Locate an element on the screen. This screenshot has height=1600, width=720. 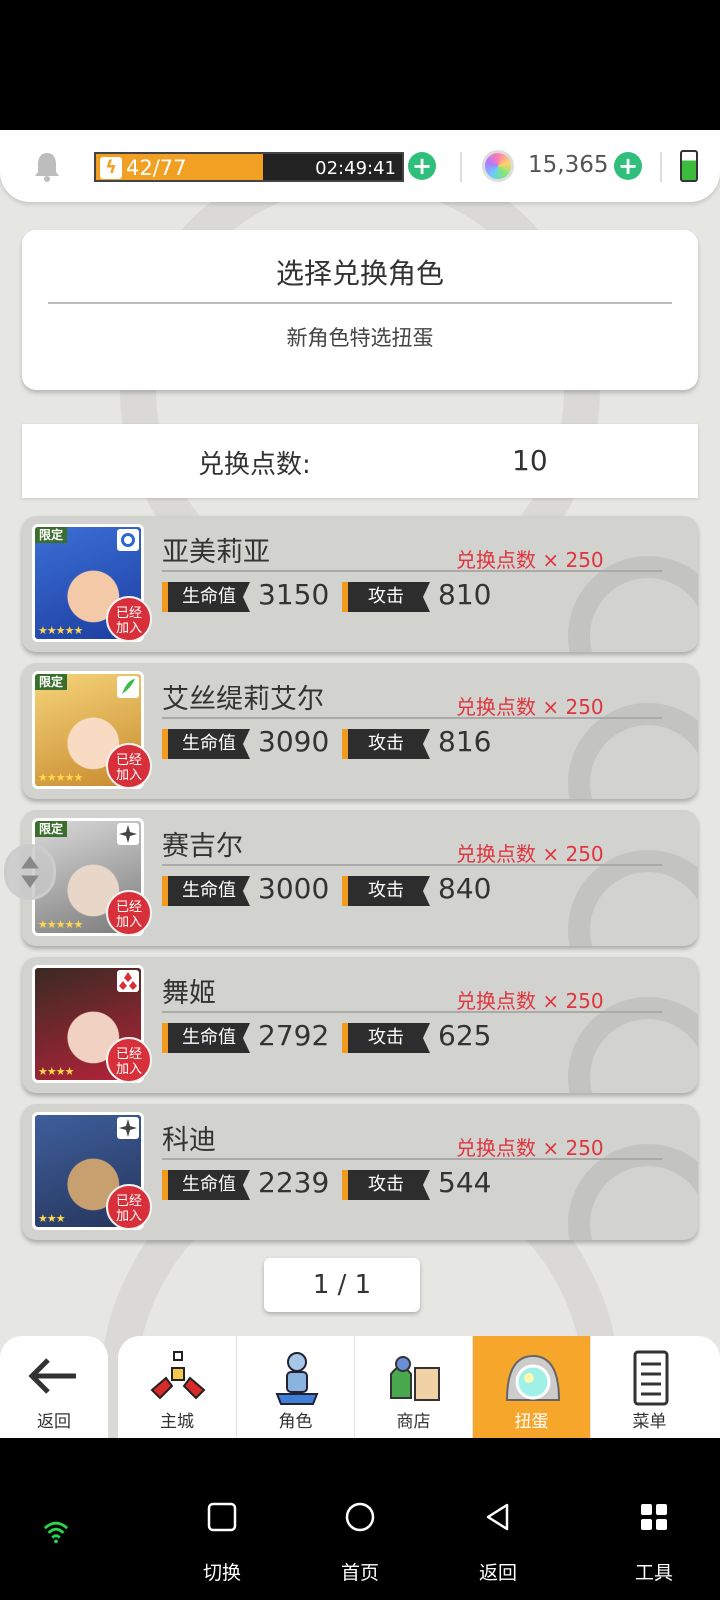
tools-label: 工具 is located at coordinates (653, 1573).